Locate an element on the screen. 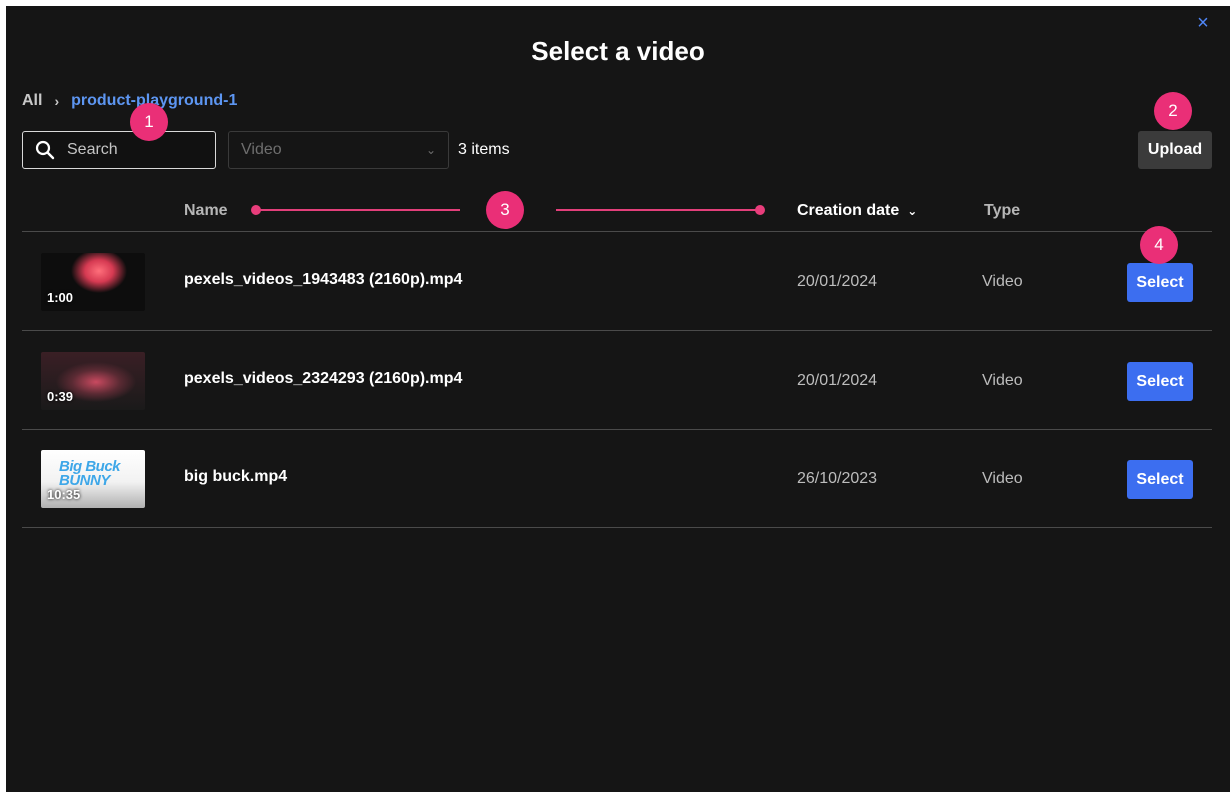 This screenshot has width=1230, height=792. video-thumbnail: 1:00 is located at coordinates (93, 282).